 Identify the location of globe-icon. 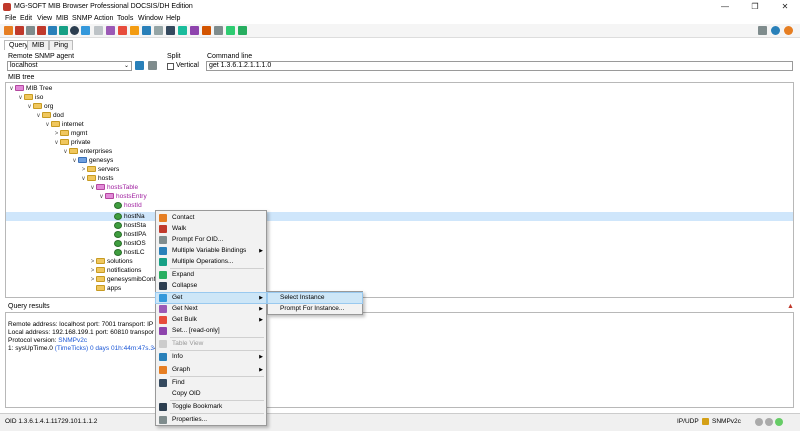
(74, 30).